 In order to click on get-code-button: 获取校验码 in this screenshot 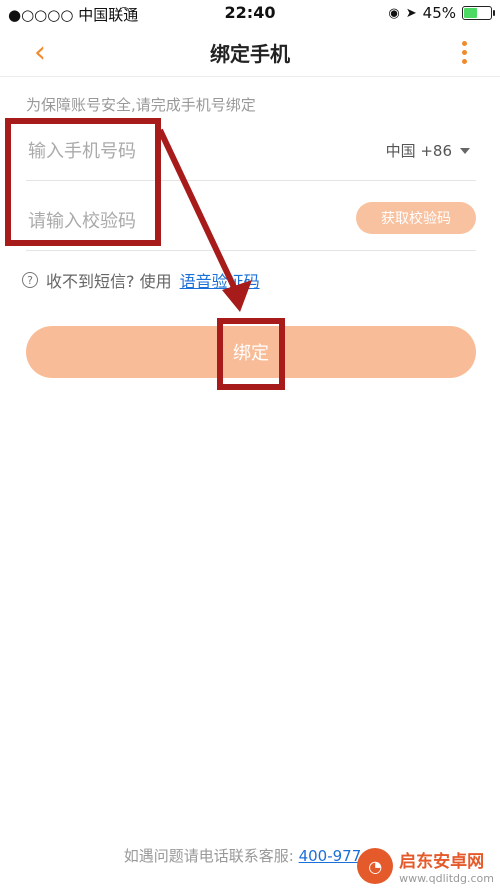, I will do `click(416, 218)`.